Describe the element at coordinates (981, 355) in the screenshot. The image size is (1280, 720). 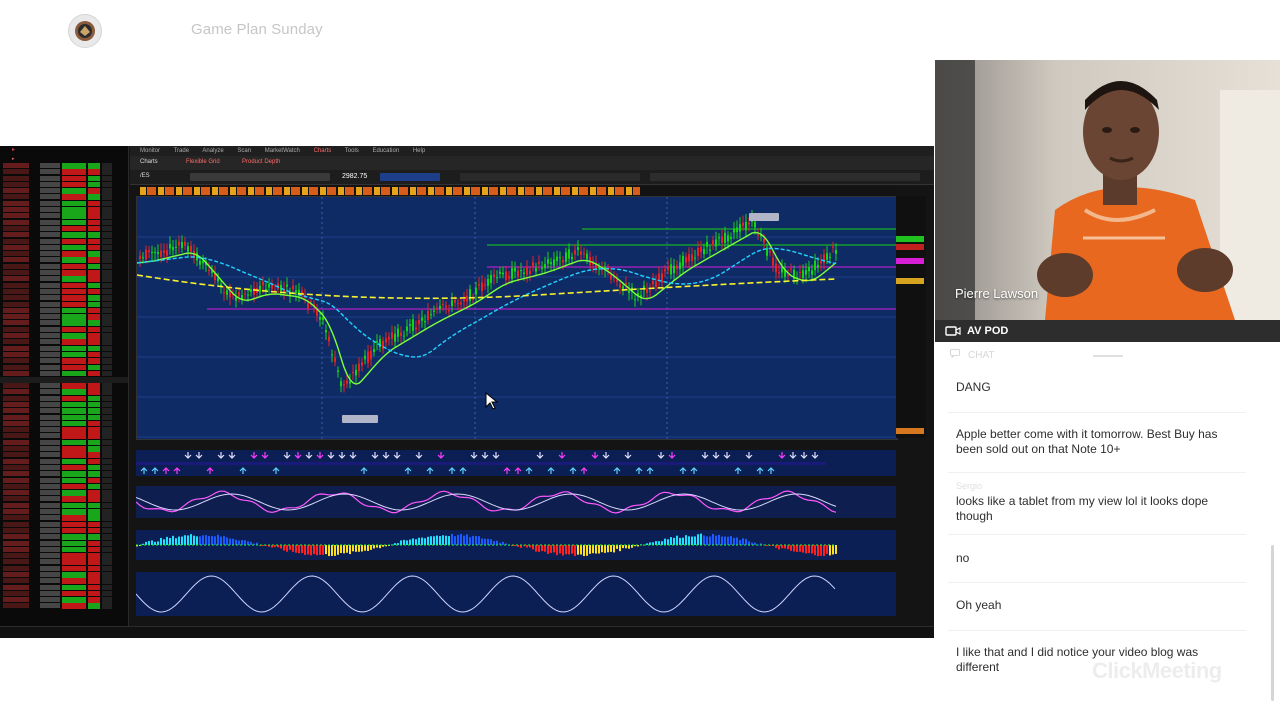
I see `chat-header: CHAT` at that location.